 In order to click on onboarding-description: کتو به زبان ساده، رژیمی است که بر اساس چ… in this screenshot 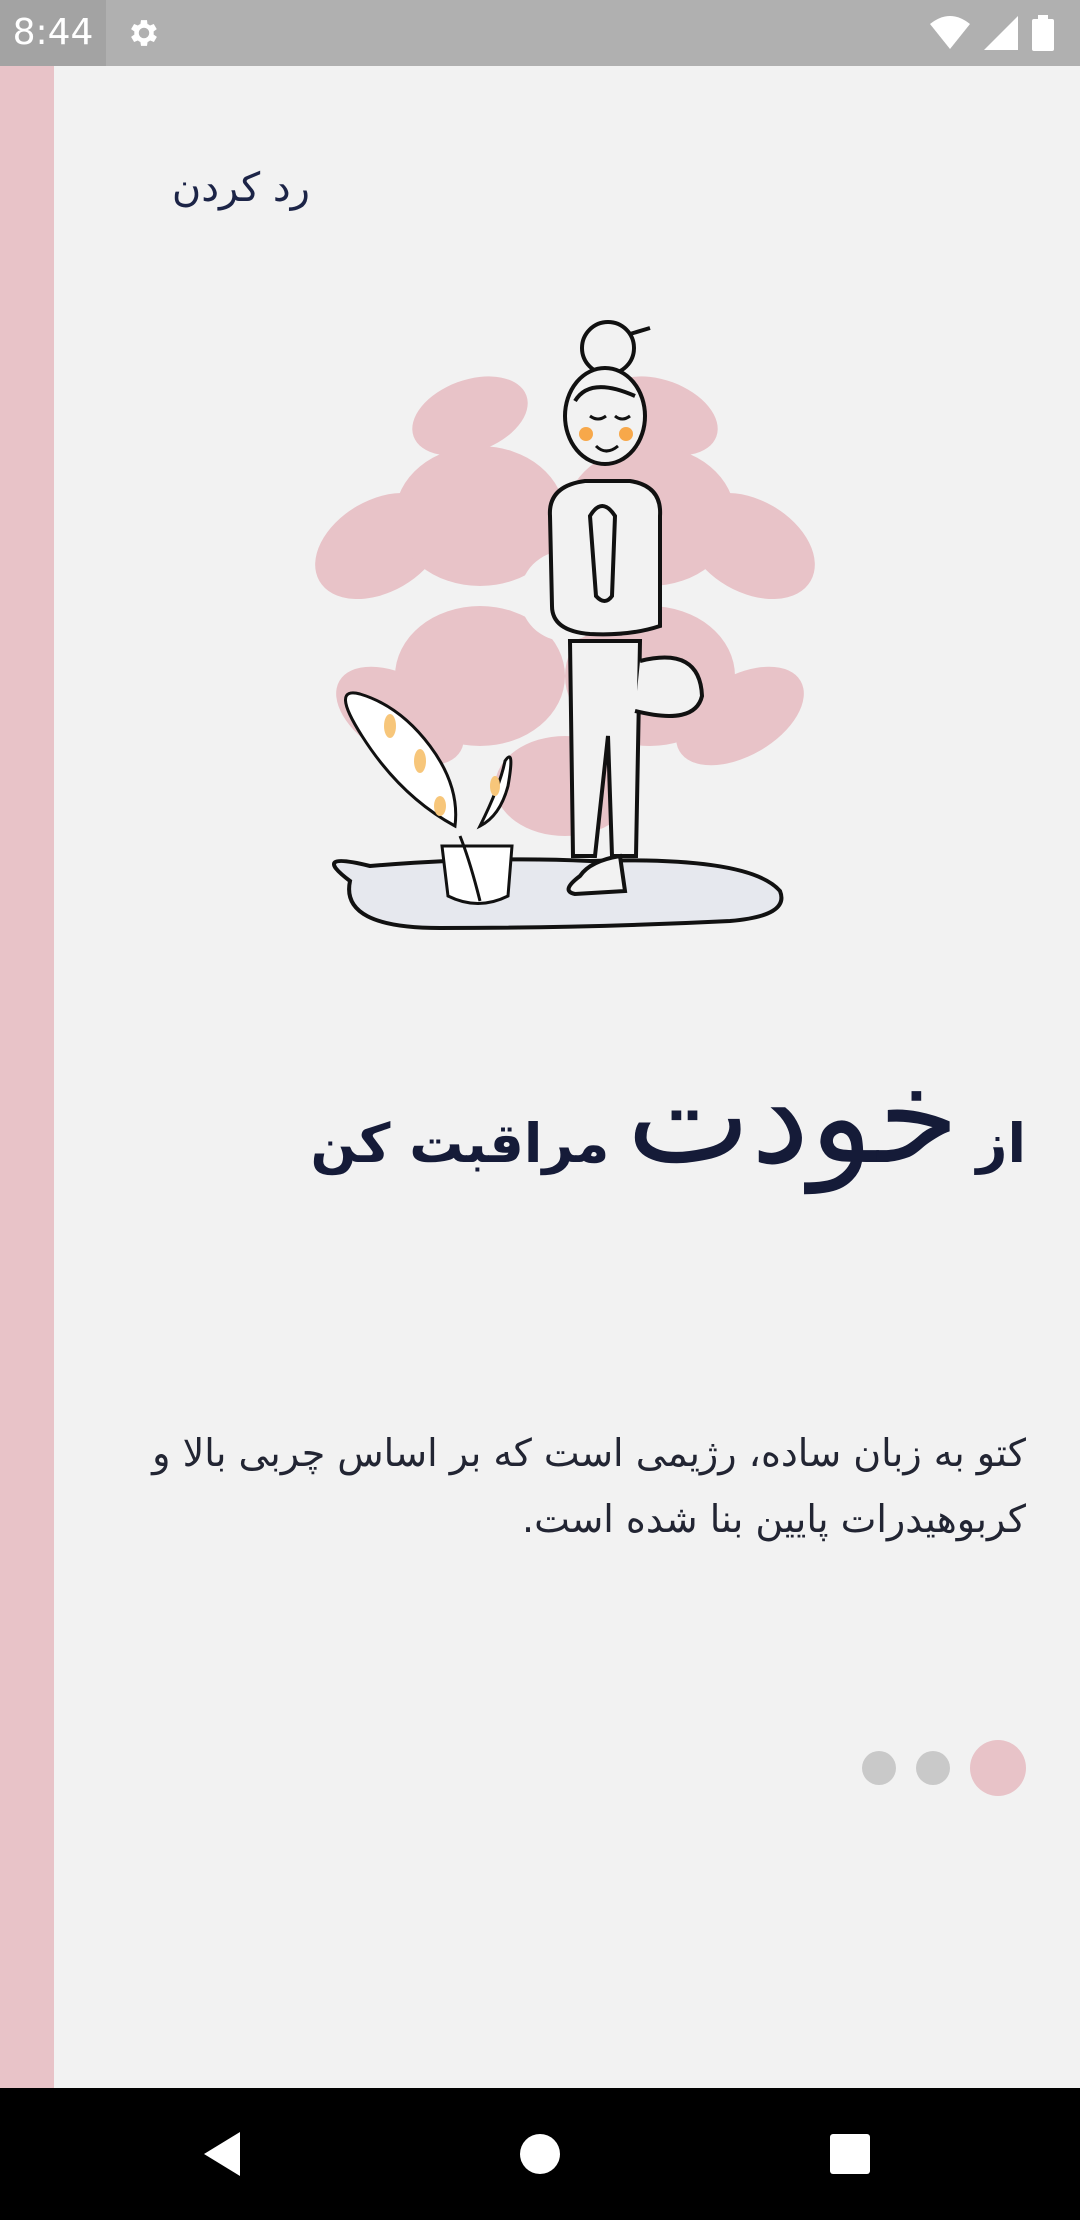, I will do `click(589, 1486)`.